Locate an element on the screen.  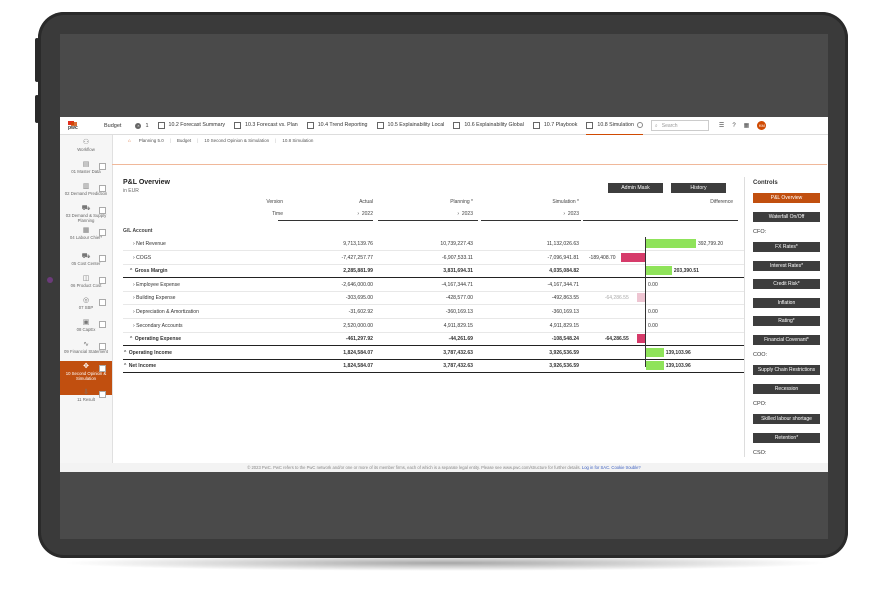
breadcrumb-item: Planning 5.0 is located at coordinates (151, 140).